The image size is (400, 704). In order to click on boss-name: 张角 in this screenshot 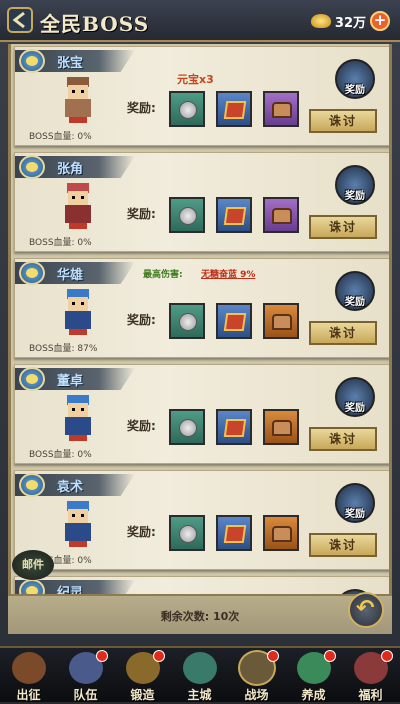, I will do `click(70, 169)`.